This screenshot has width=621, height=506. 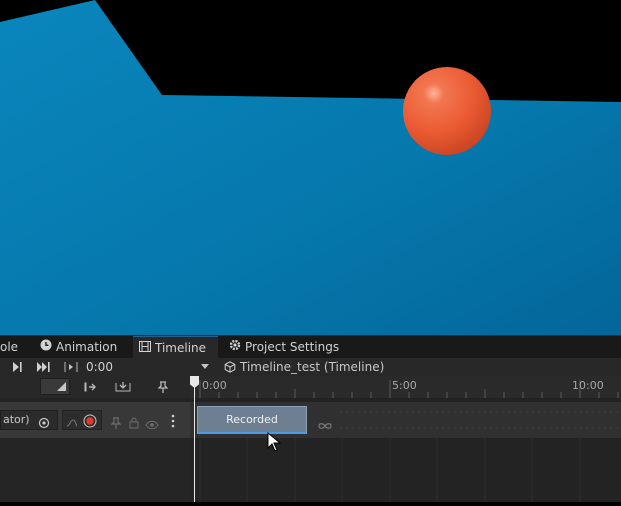 I want to click on pin-icon, so click(x=163, y=387).